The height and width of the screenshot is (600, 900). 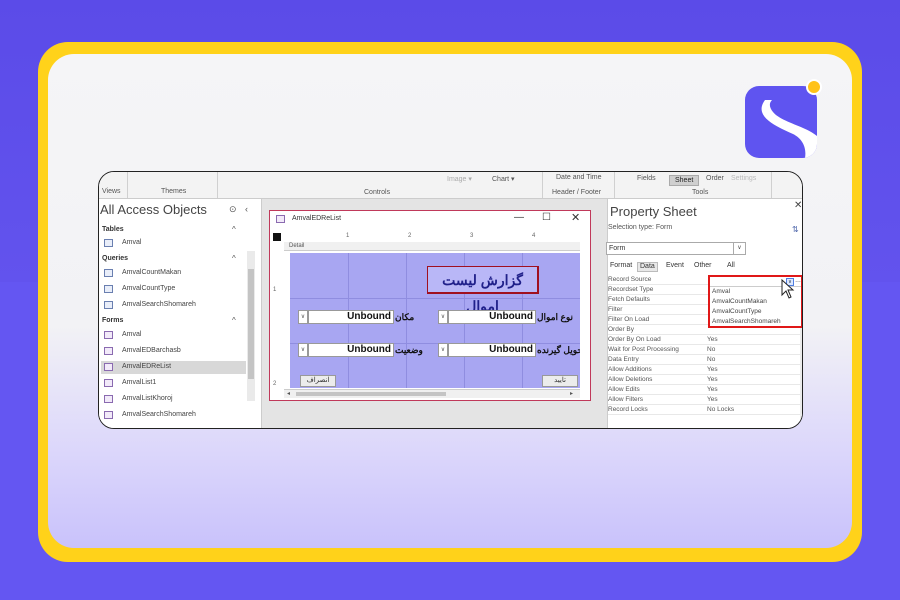 What do you see at coordinates (704, 380) in the screenshot?
I see `property-row: Allow Deletions Yes` at bounding box center [704, 380].